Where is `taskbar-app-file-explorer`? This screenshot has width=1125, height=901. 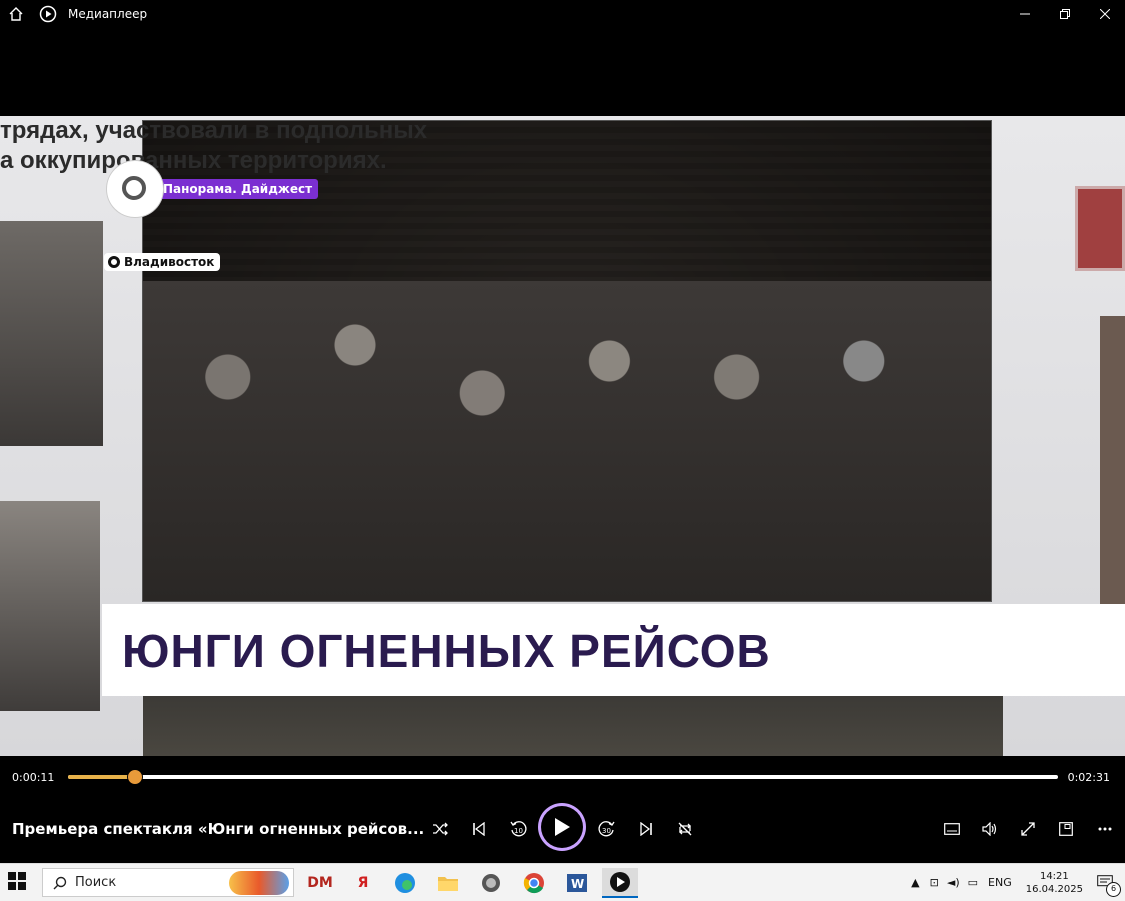 taskbar-app-file-explorer is located at coordinates (448, 883).